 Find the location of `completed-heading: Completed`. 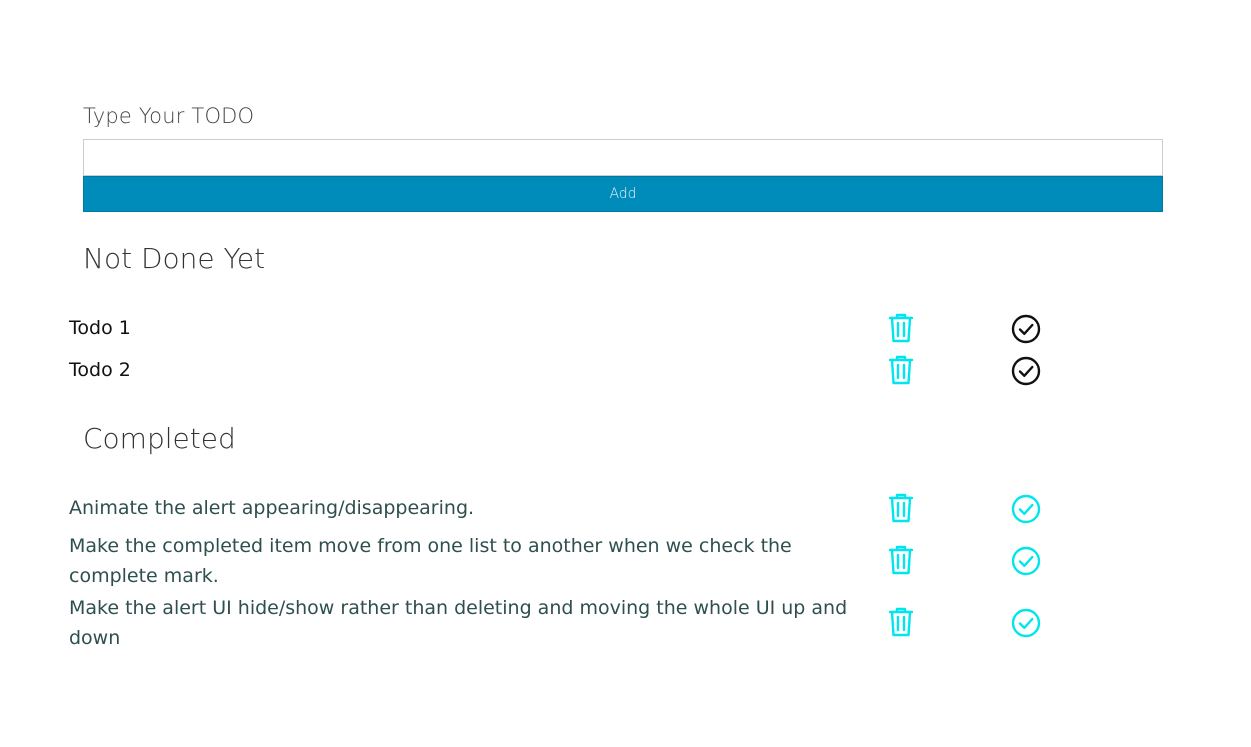

completed-heading: Completed is located at coordinates (159, 438).